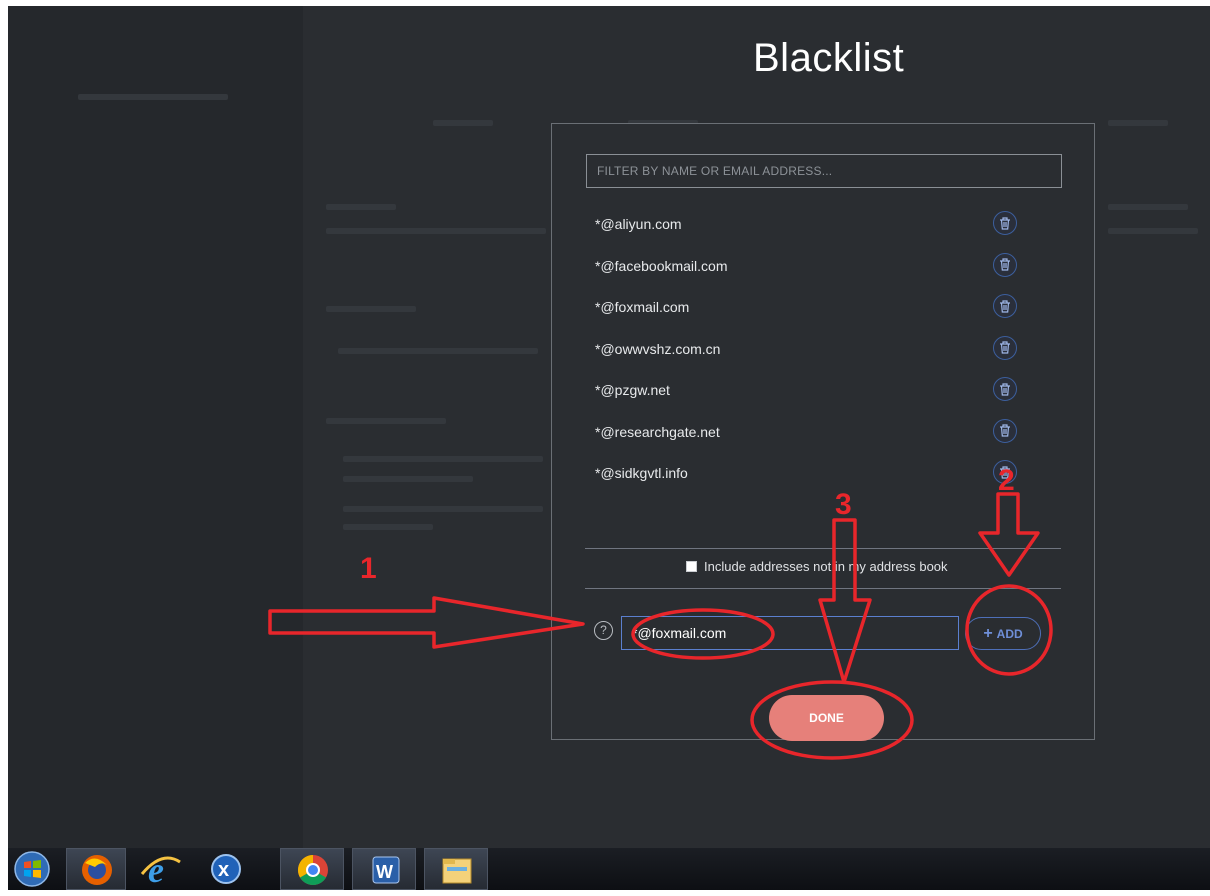  I want to click on include-addresses-label: Include addresses not in my address book, so click(826, 566).